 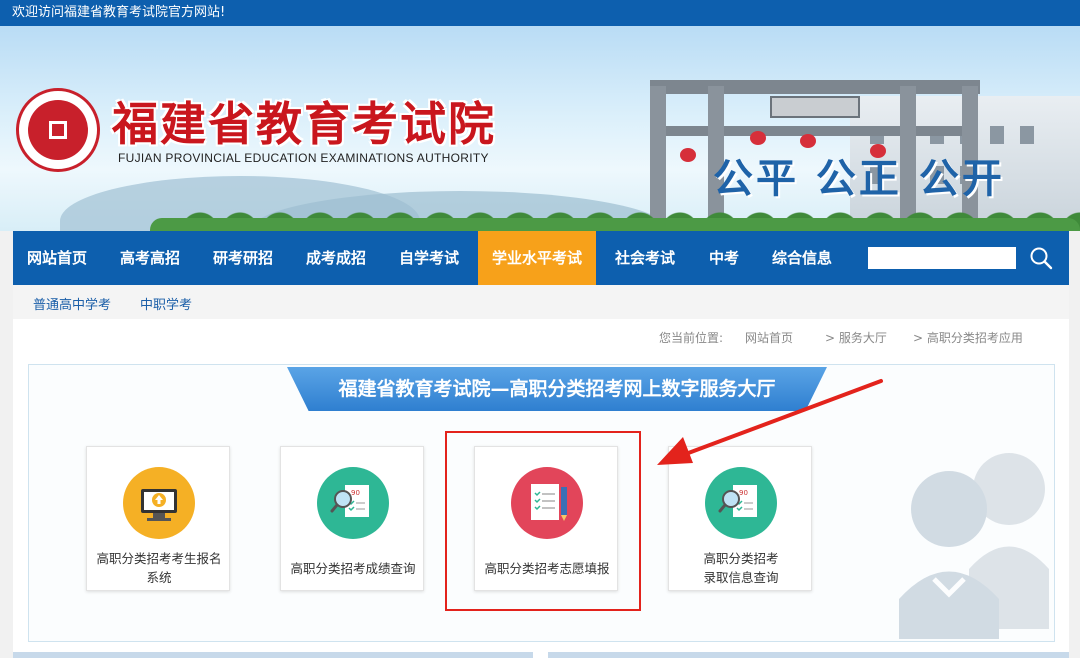 What do you see at coordinates (543, 521) in the screenshot?
I see `highlight-box` at bounding box center [543, 521].